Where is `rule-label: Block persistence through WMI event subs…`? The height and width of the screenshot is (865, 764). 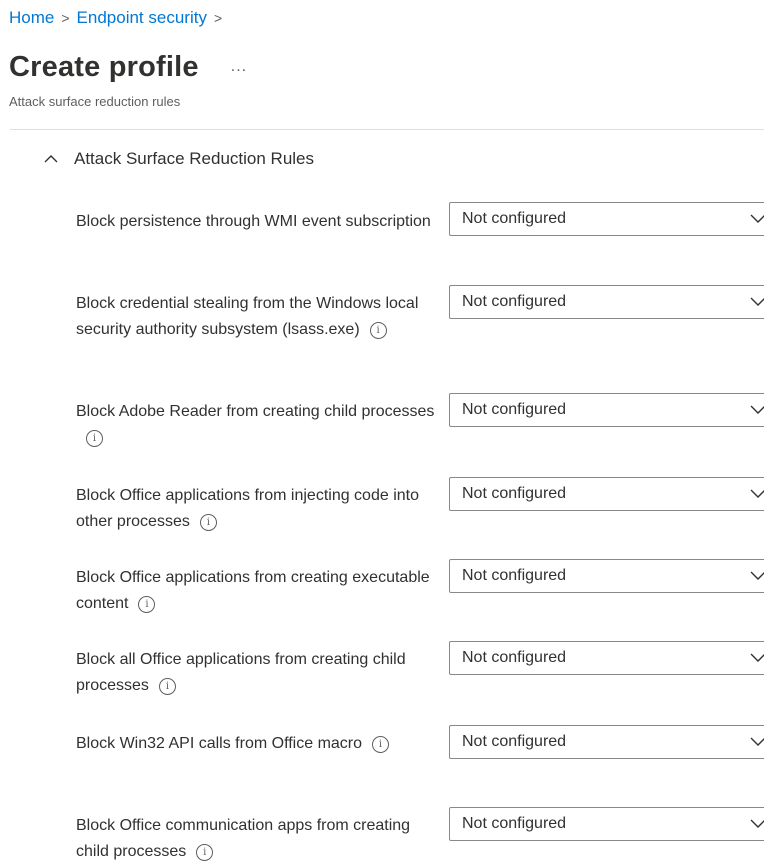
rule-label: Block persistence through WMI event subs… is located at coordinates (256, 222).